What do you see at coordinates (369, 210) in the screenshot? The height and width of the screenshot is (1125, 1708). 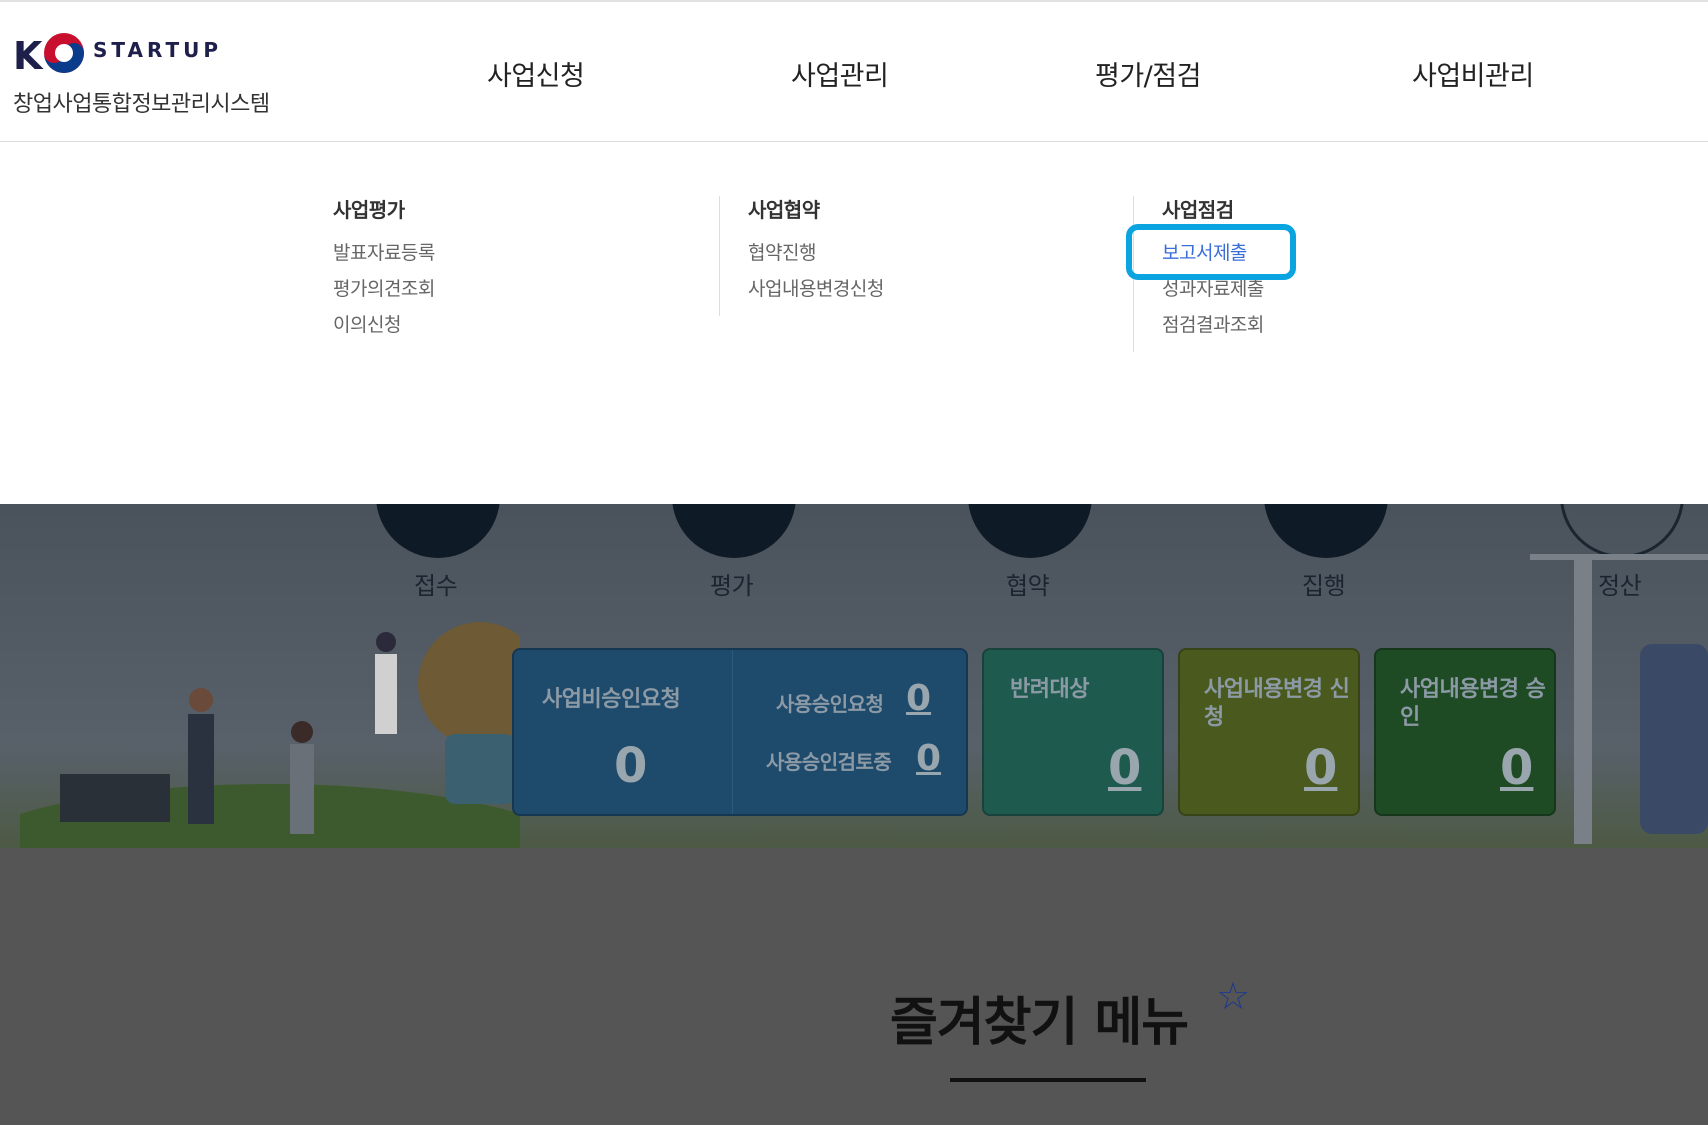 I see `menu-title-evaluation: 사업평가` at bounding box center [369, 210].